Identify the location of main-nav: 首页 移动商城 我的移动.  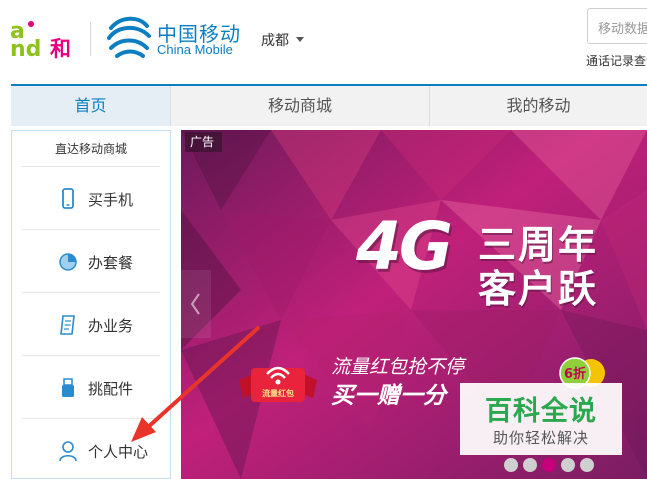
(329, 105).